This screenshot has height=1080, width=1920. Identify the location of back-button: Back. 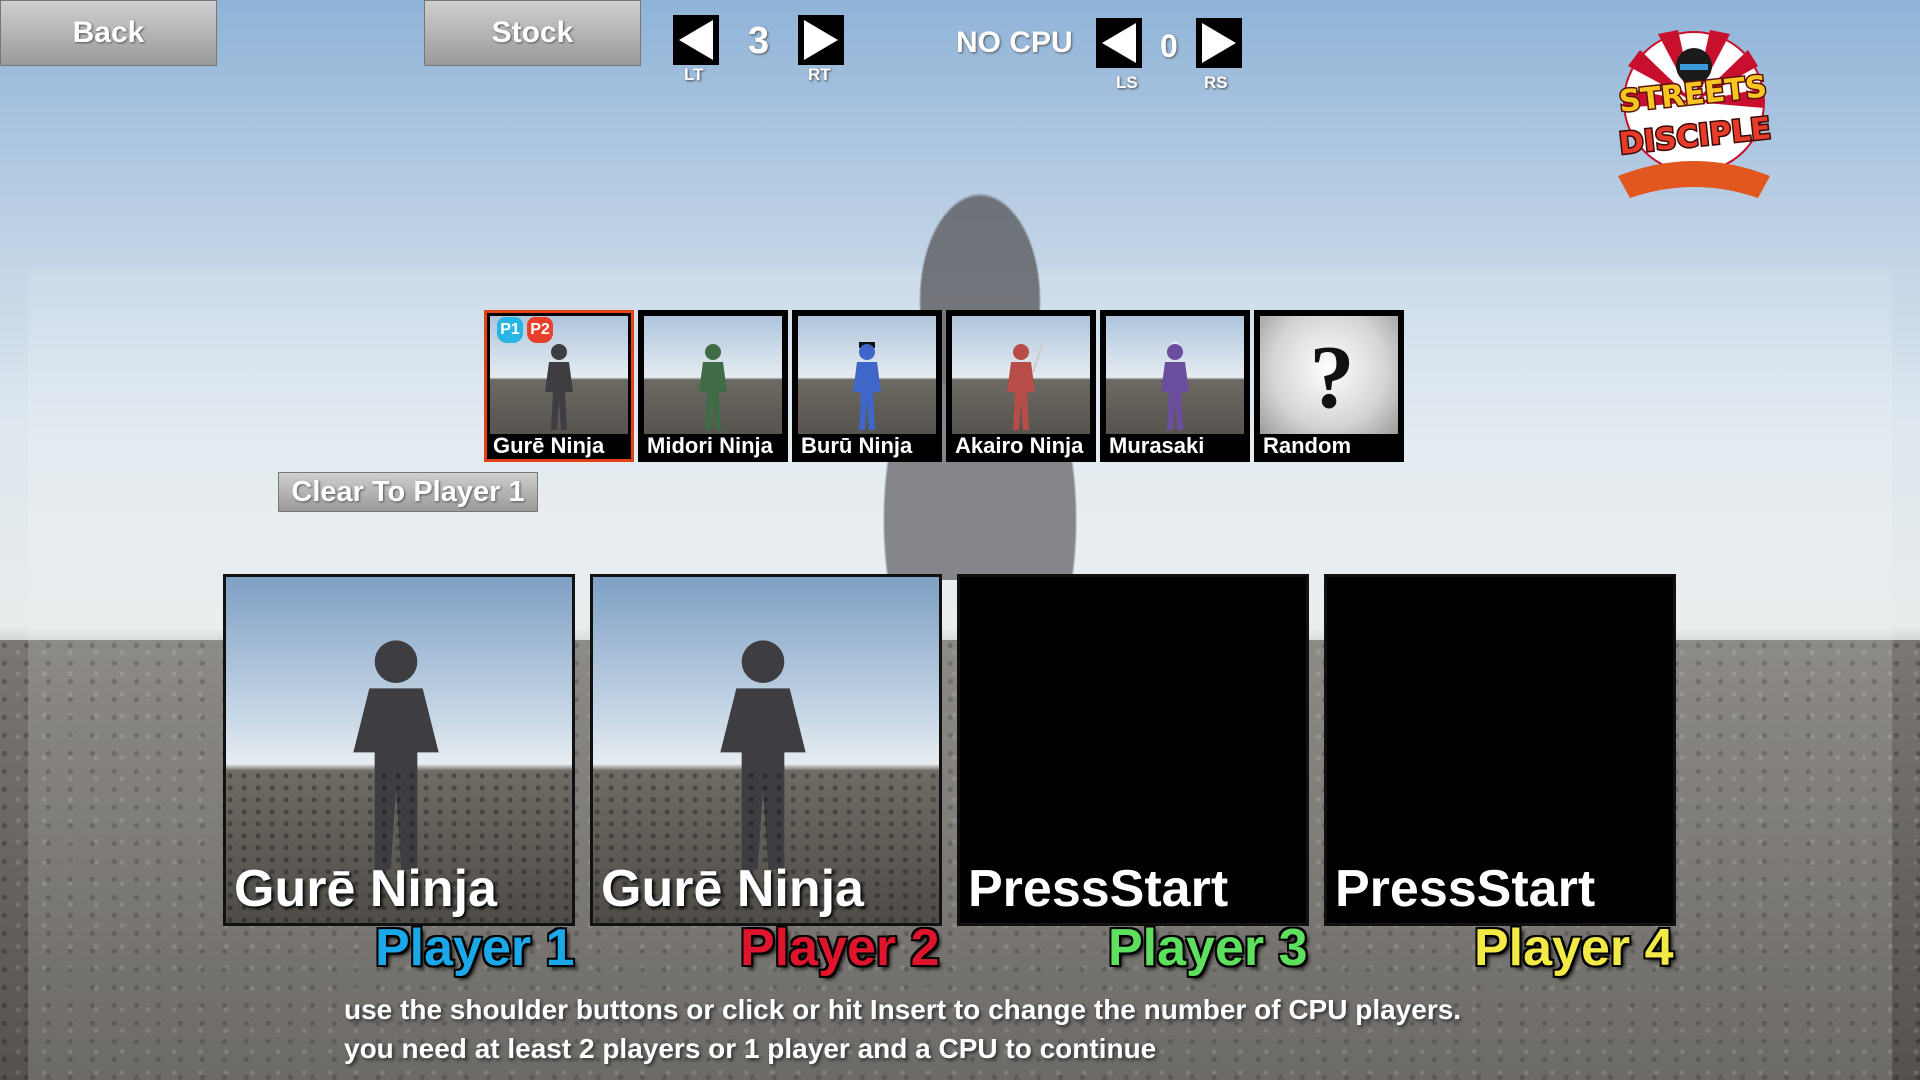
(108, 33).